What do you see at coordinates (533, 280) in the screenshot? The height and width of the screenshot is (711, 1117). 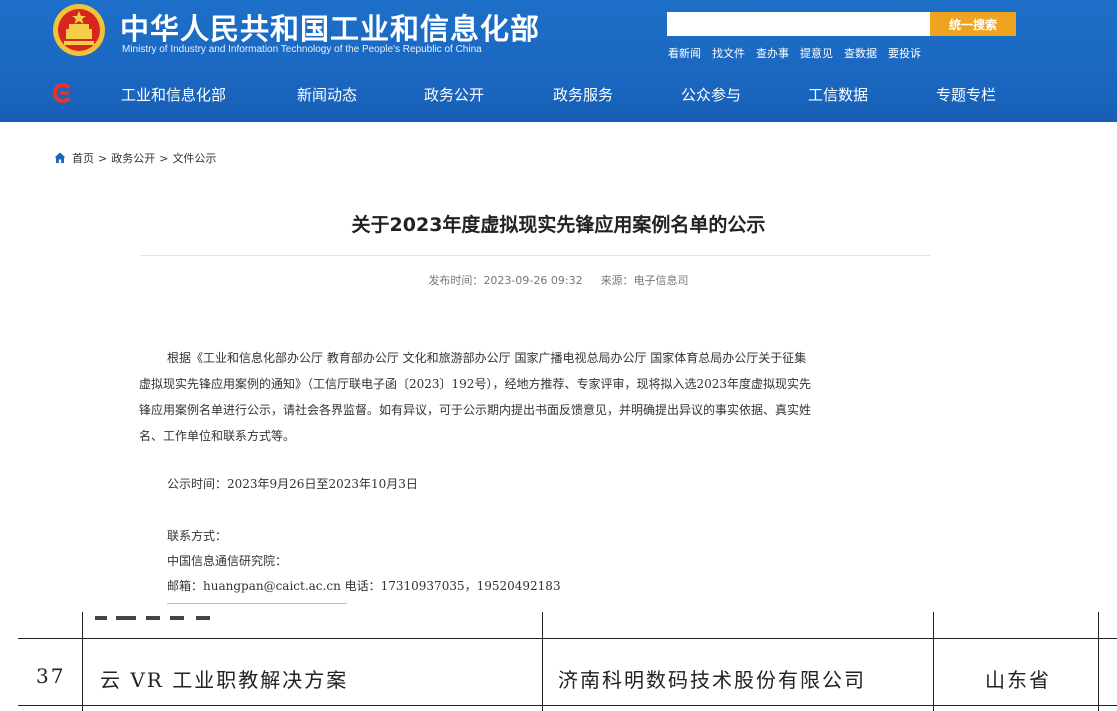 I see `publish-time: 2023-09-26 09:32` at bounding box center [533, 280].